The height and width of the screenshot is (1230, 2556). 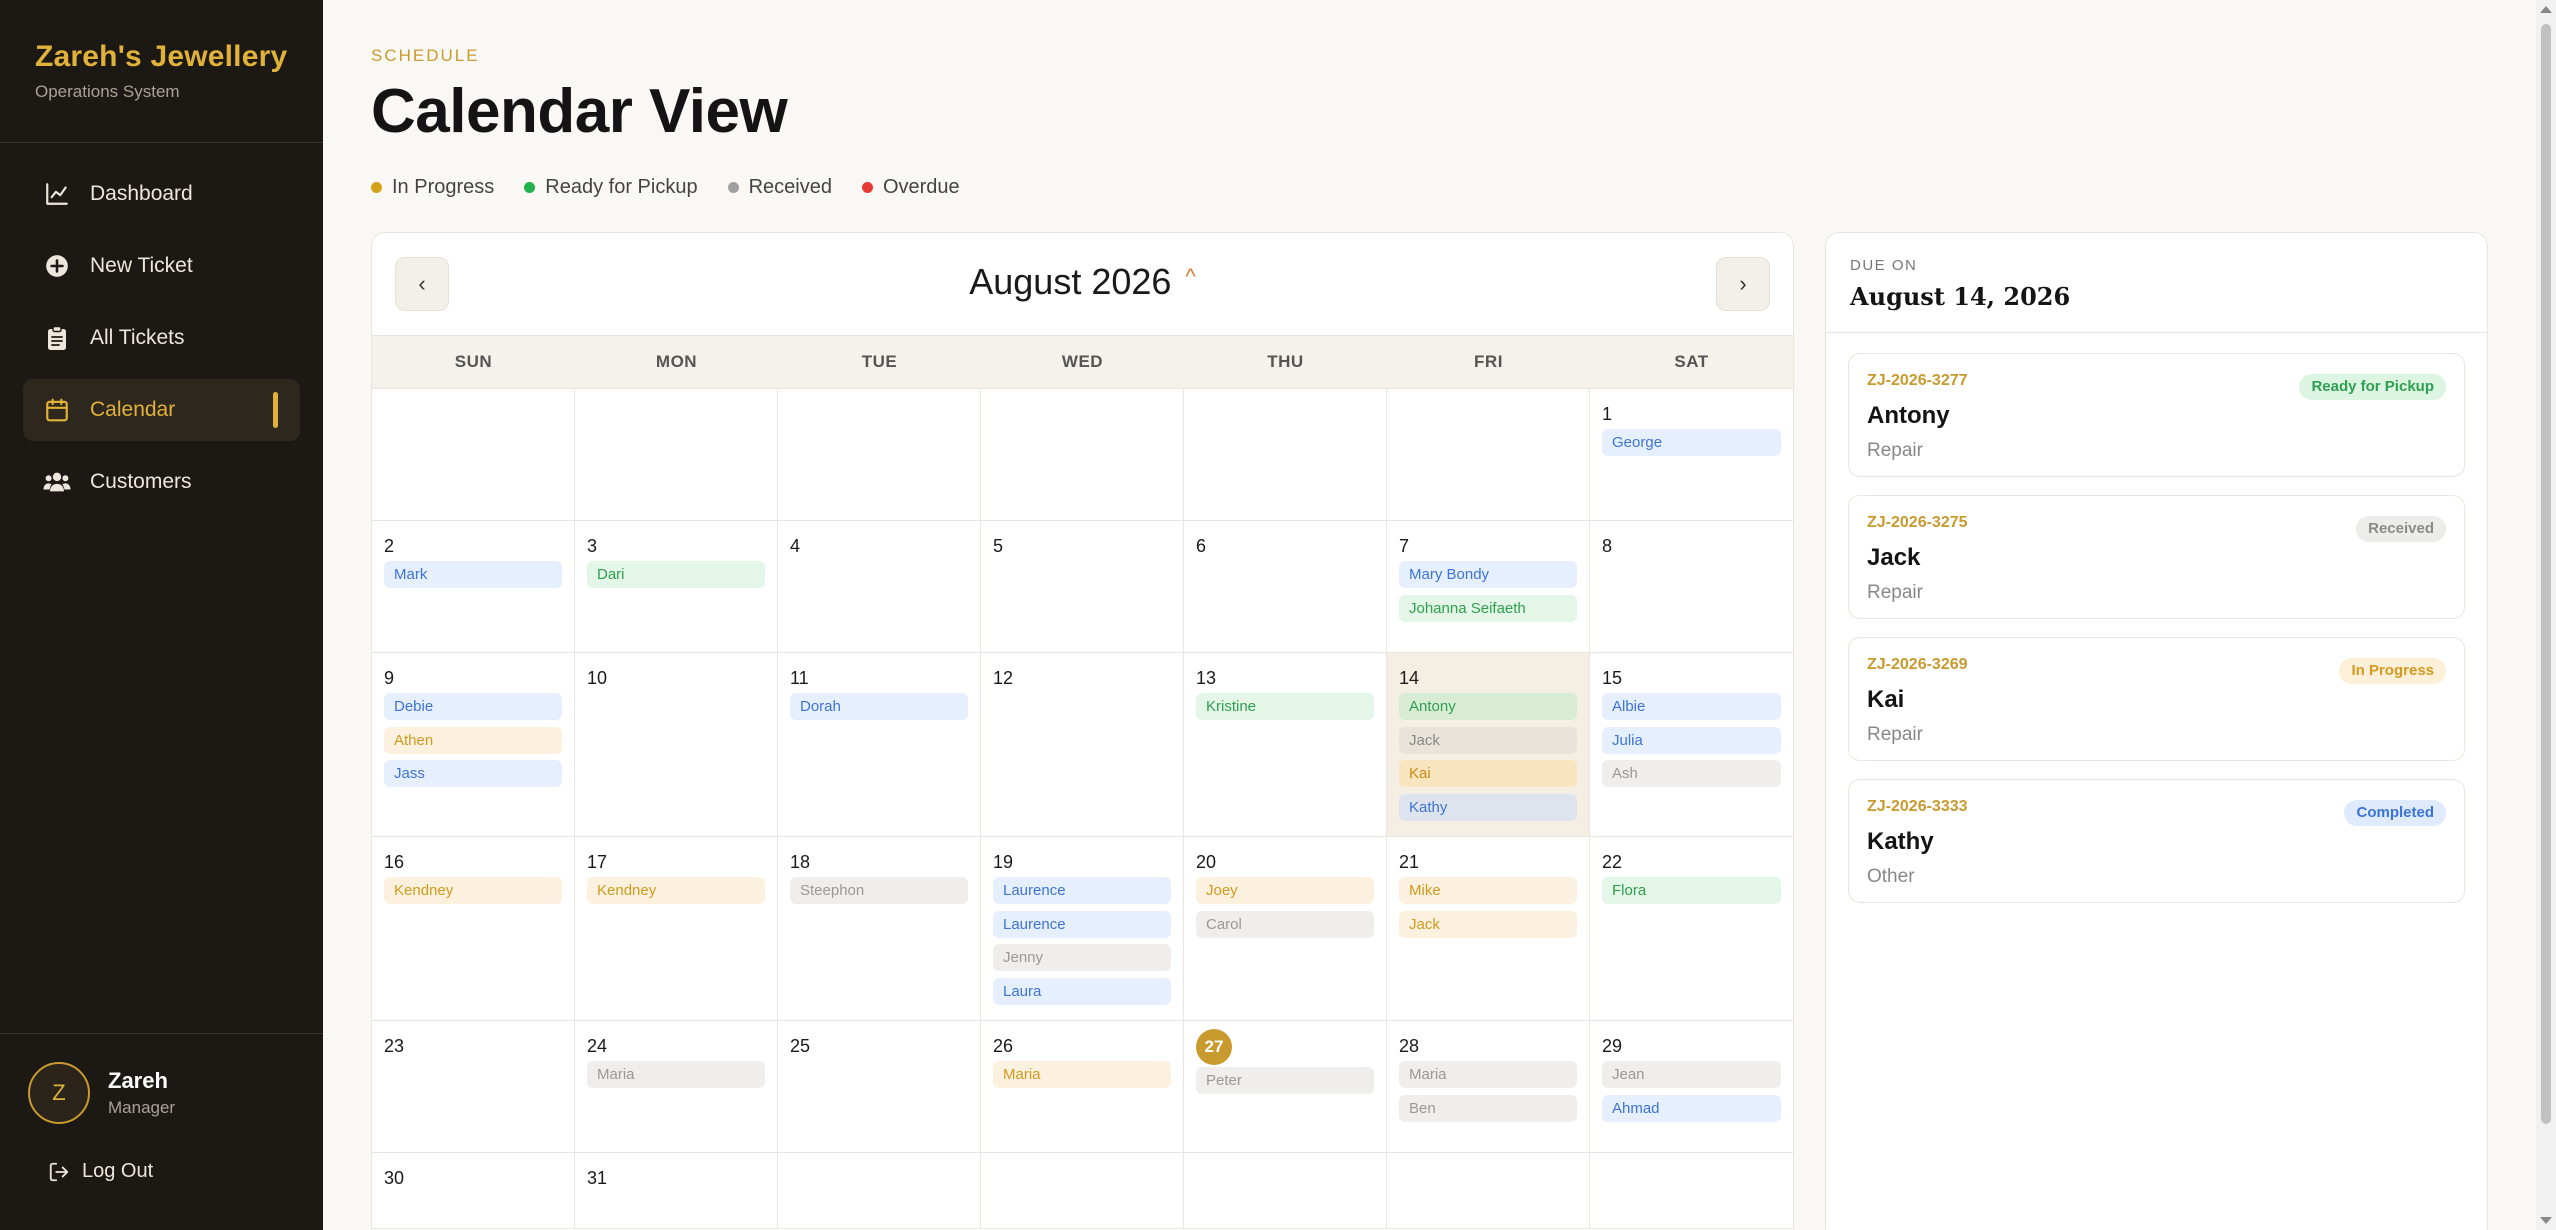 What do you see at coordinates (879, 587) in the screenshot?
I see `calendar-day-4: 4` at bounding box center [879, 587].